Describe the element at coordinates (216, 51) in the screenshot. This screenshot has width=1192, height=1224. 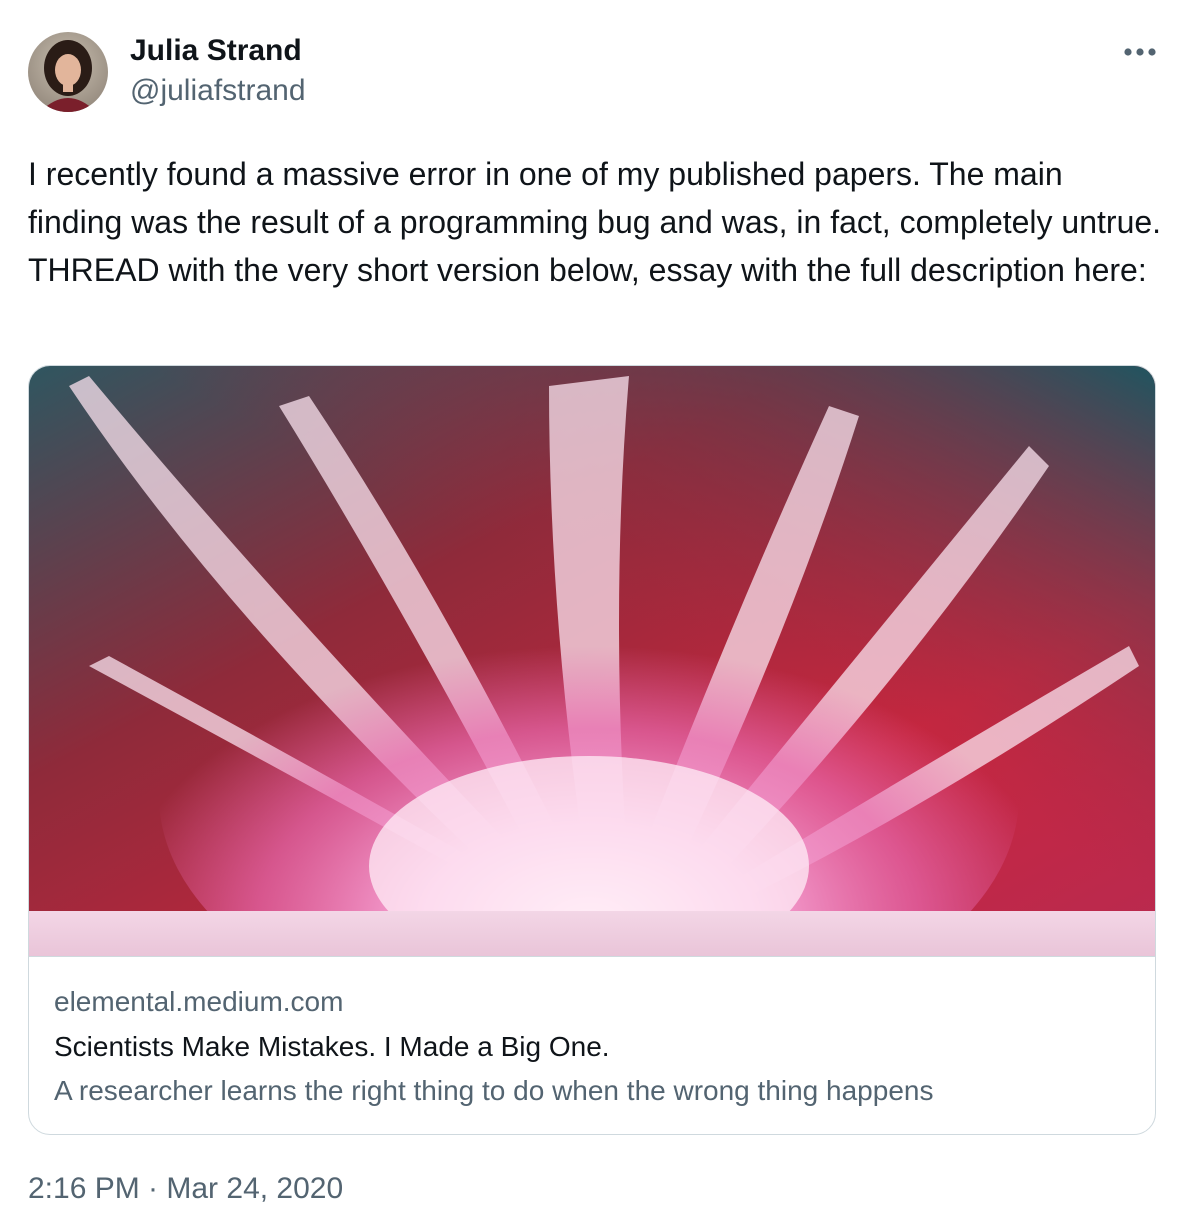
I see `author-name: Julia Strand` at that location.